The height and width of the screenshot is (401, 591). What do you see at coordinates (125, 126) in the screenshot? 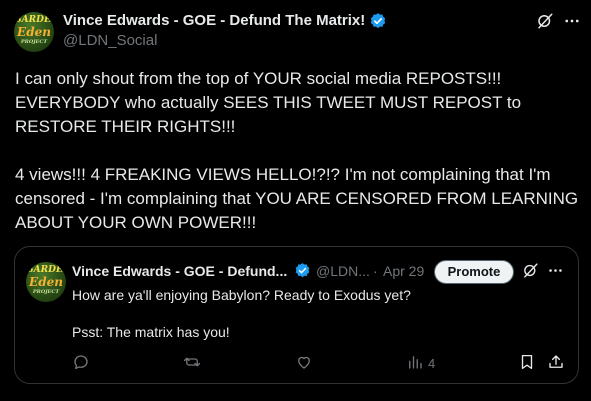
I see `post-text-line: RESTORE THEIR RIGHTS!!!` at bounding box center [125, 126].